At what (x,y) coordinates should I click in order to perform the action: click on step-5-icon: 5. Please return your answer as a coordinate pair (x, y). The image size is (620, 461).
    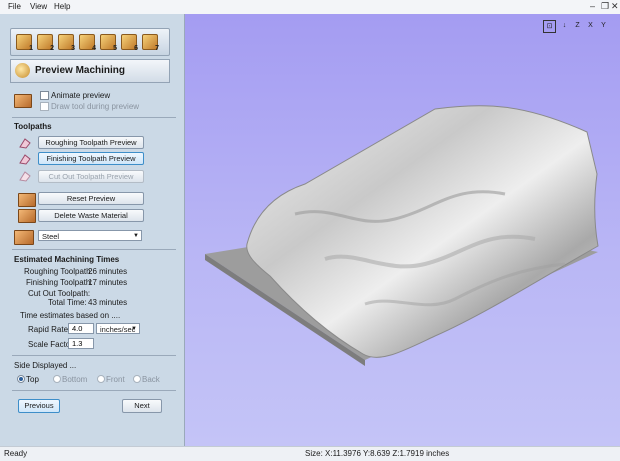
    Looking at the image, I should click on (108, 43).